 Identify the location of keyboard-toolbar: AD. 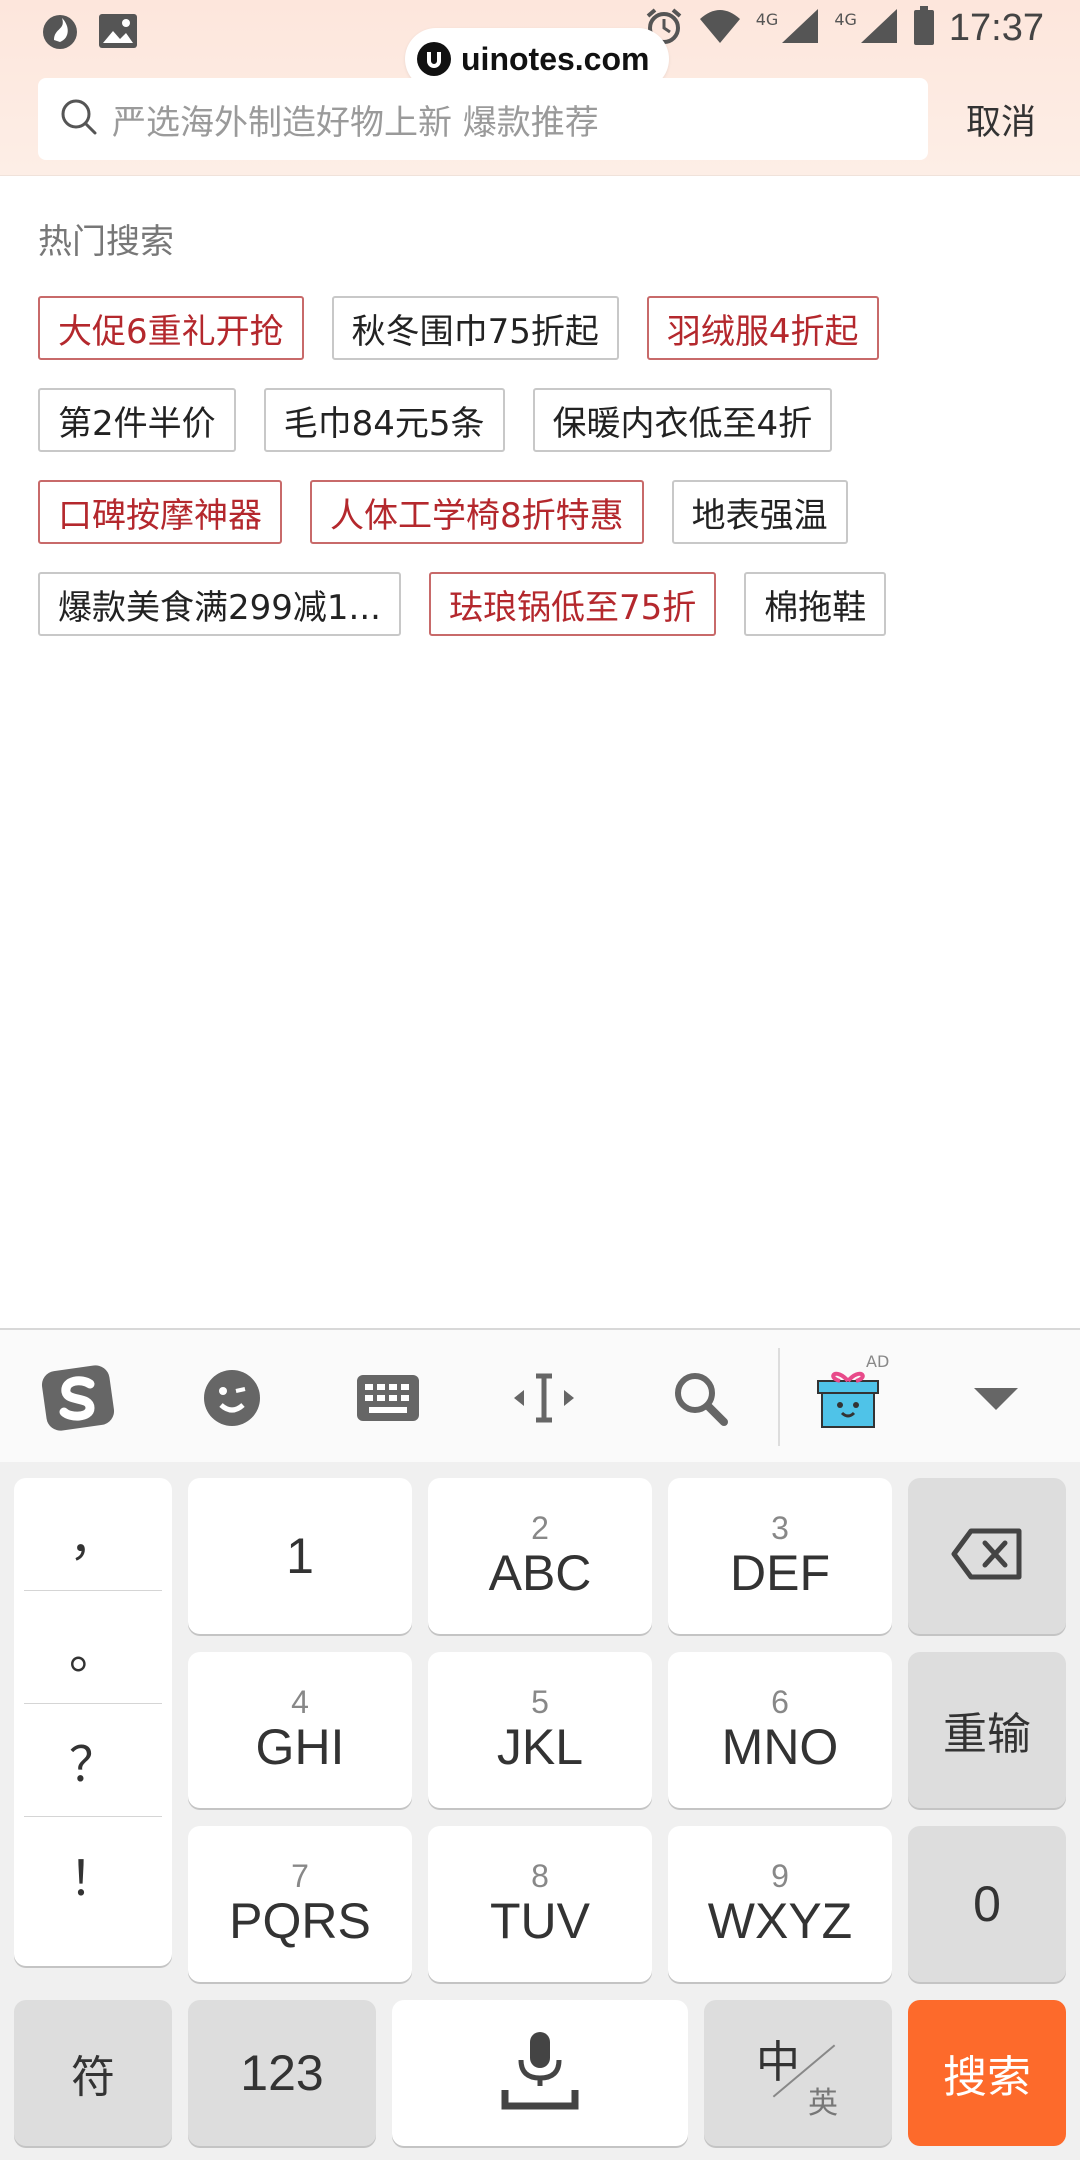
(540, 1395).